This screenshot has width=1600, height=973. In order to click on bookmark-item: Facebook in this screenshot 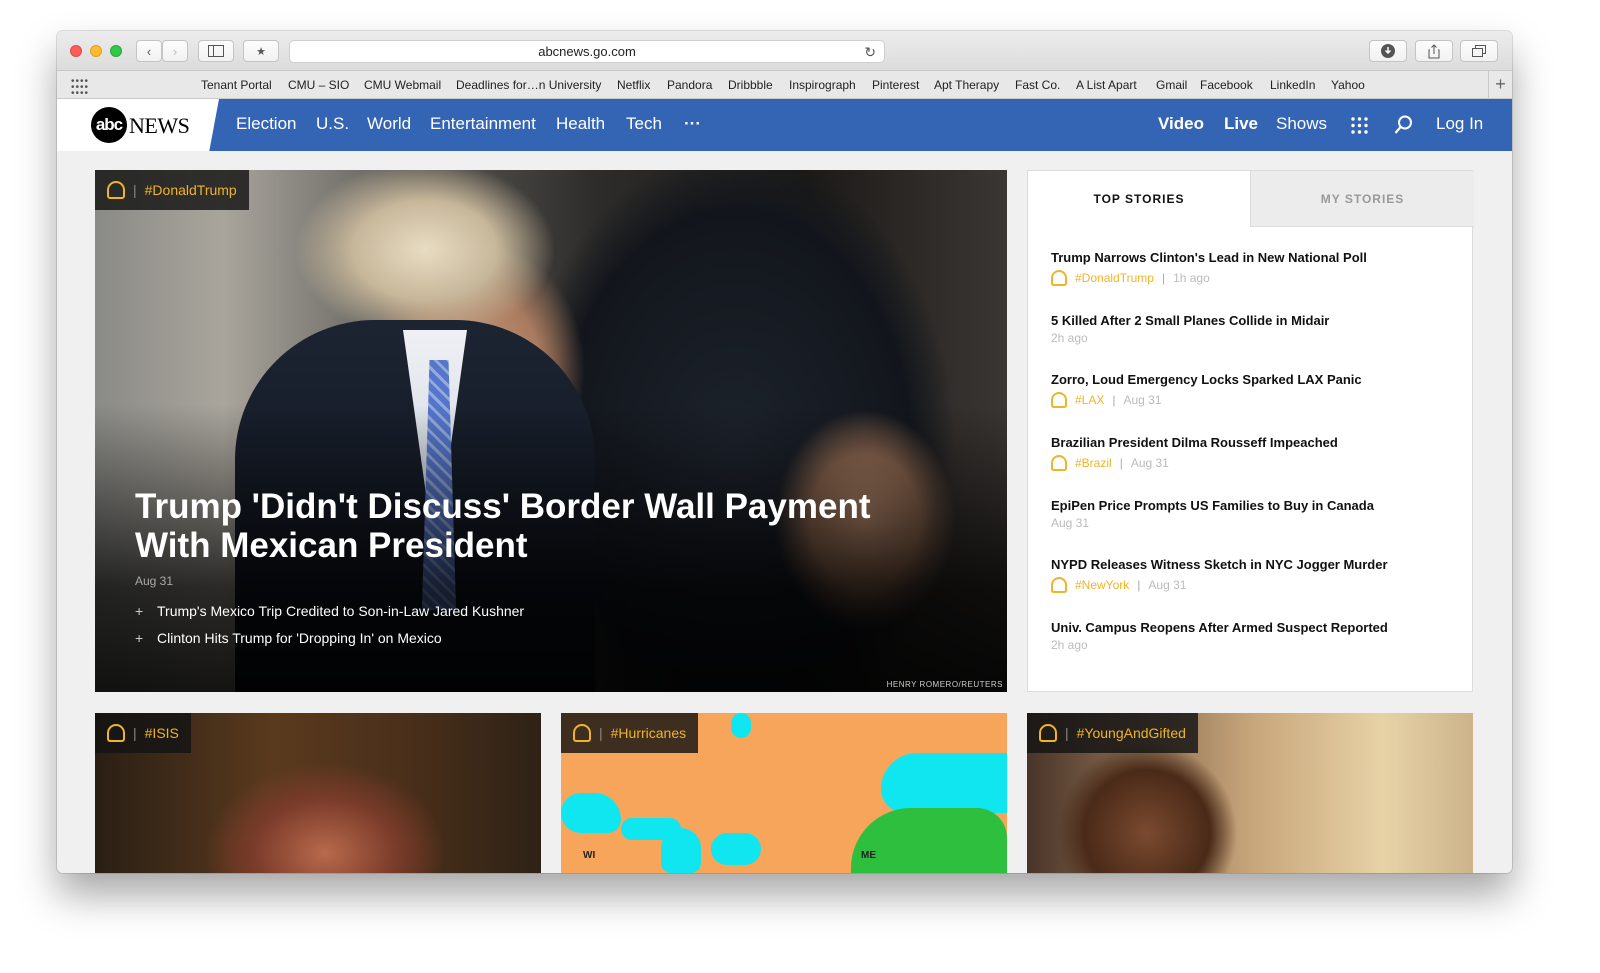, I will do `click(1226, 85)`.